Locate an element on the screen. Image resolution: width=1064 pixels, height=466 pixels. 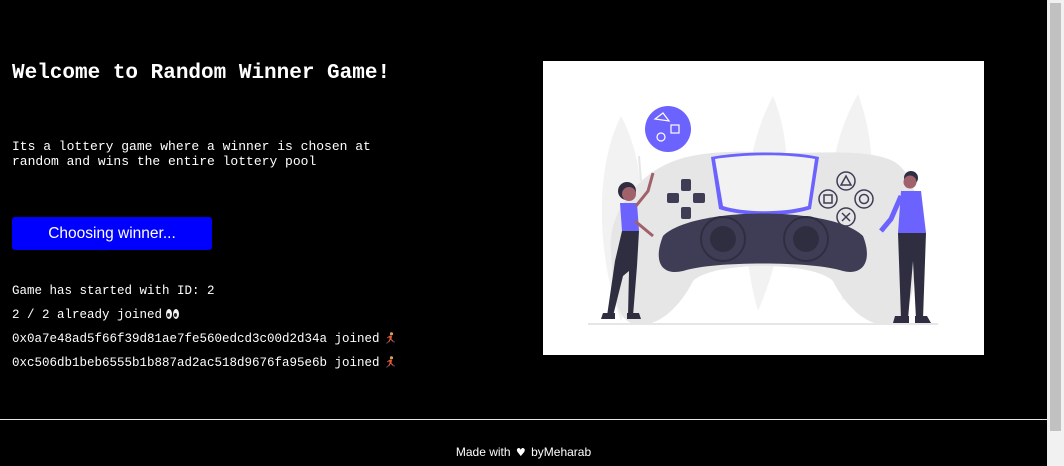
vertical-scrollbar is located at coordinates (1055, 233).